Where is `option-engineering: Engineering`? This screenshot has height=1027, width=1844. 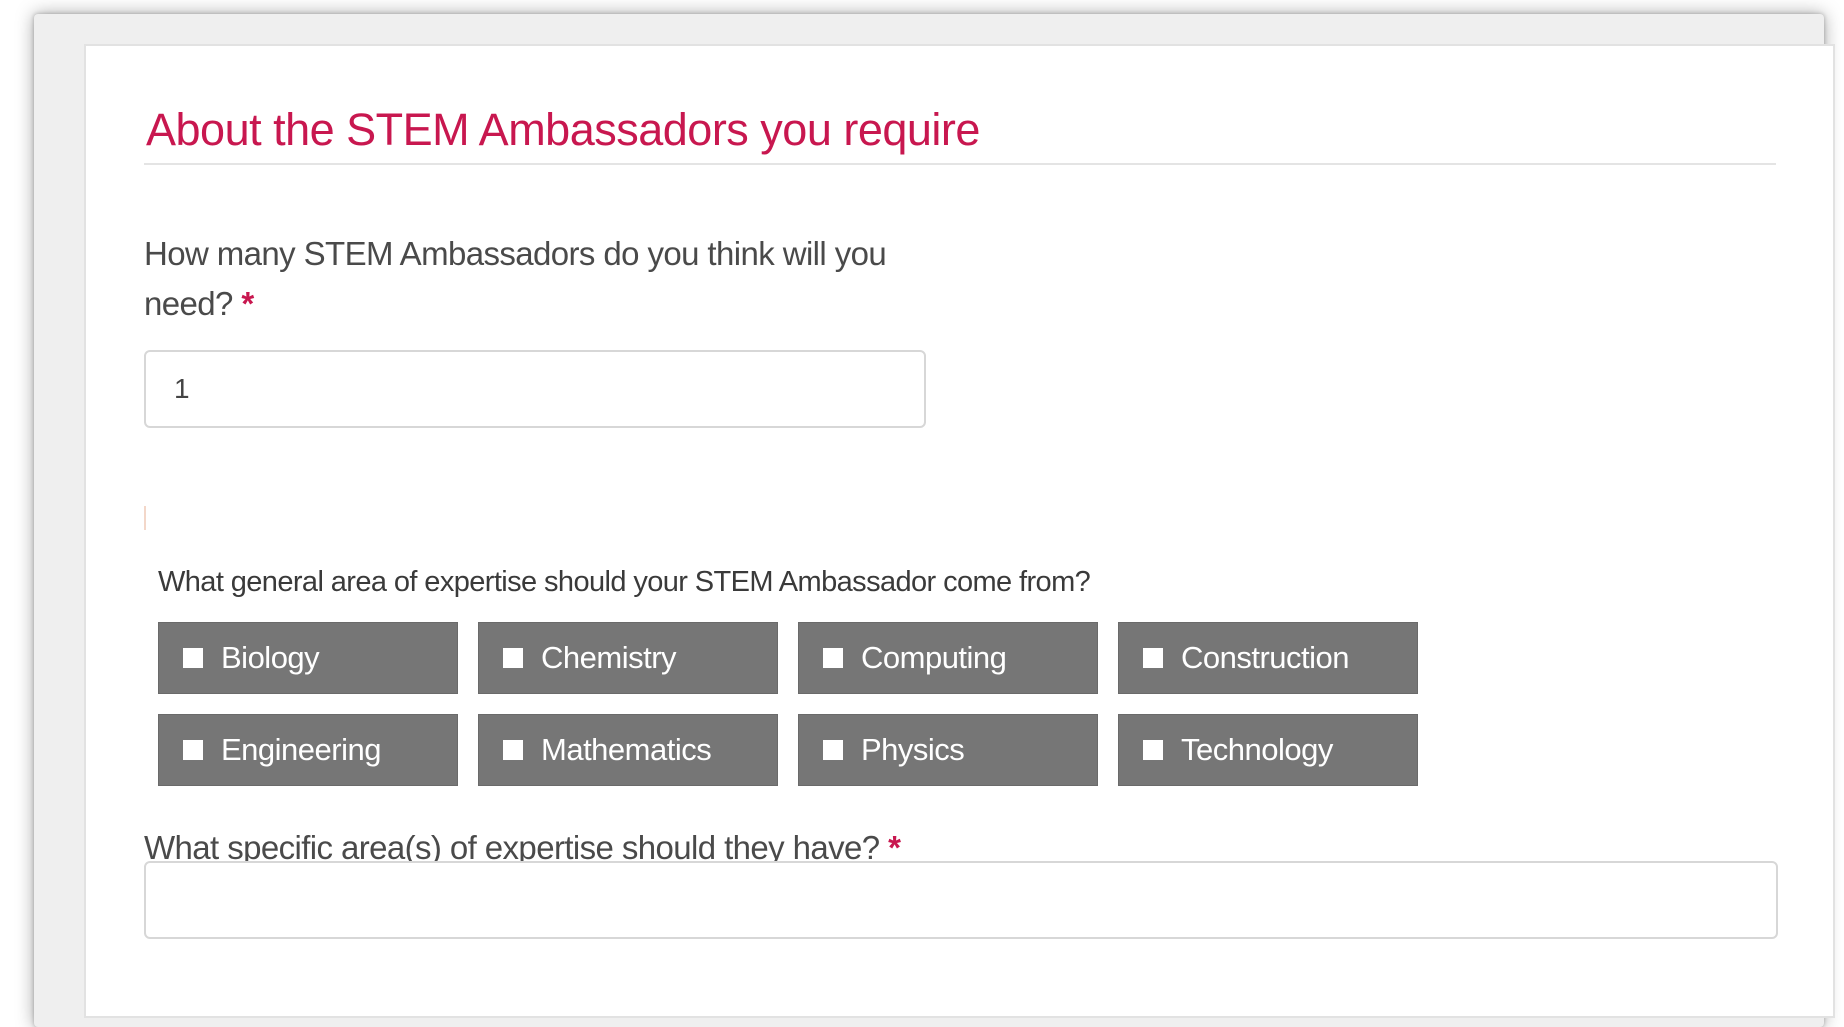 option-engineering: Engineering is located at coordinates (308, 750).